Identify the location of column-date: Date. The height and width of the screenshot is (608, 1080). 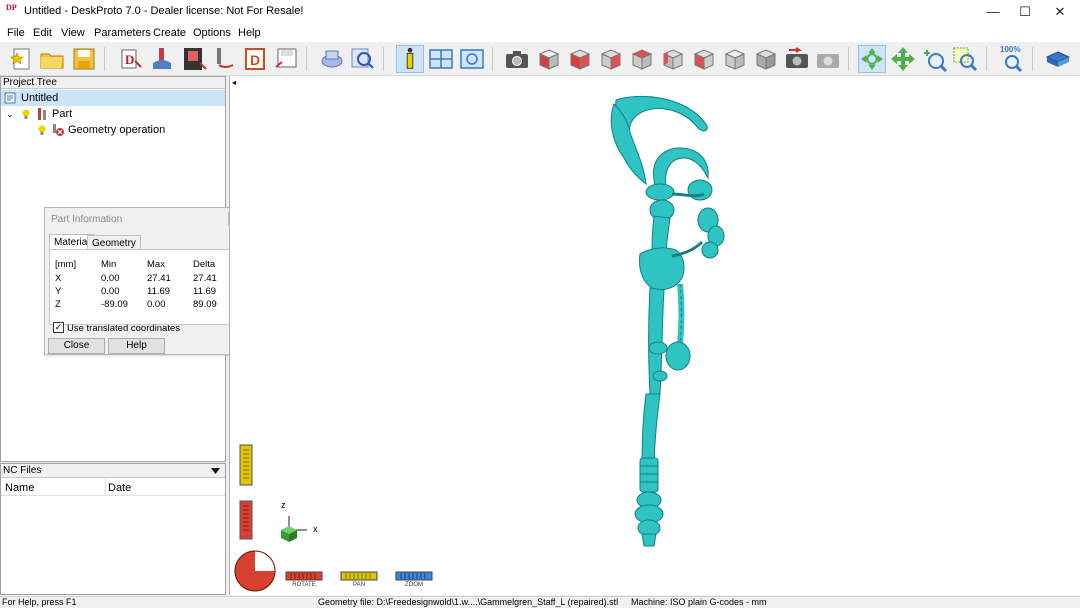
(119, 488).